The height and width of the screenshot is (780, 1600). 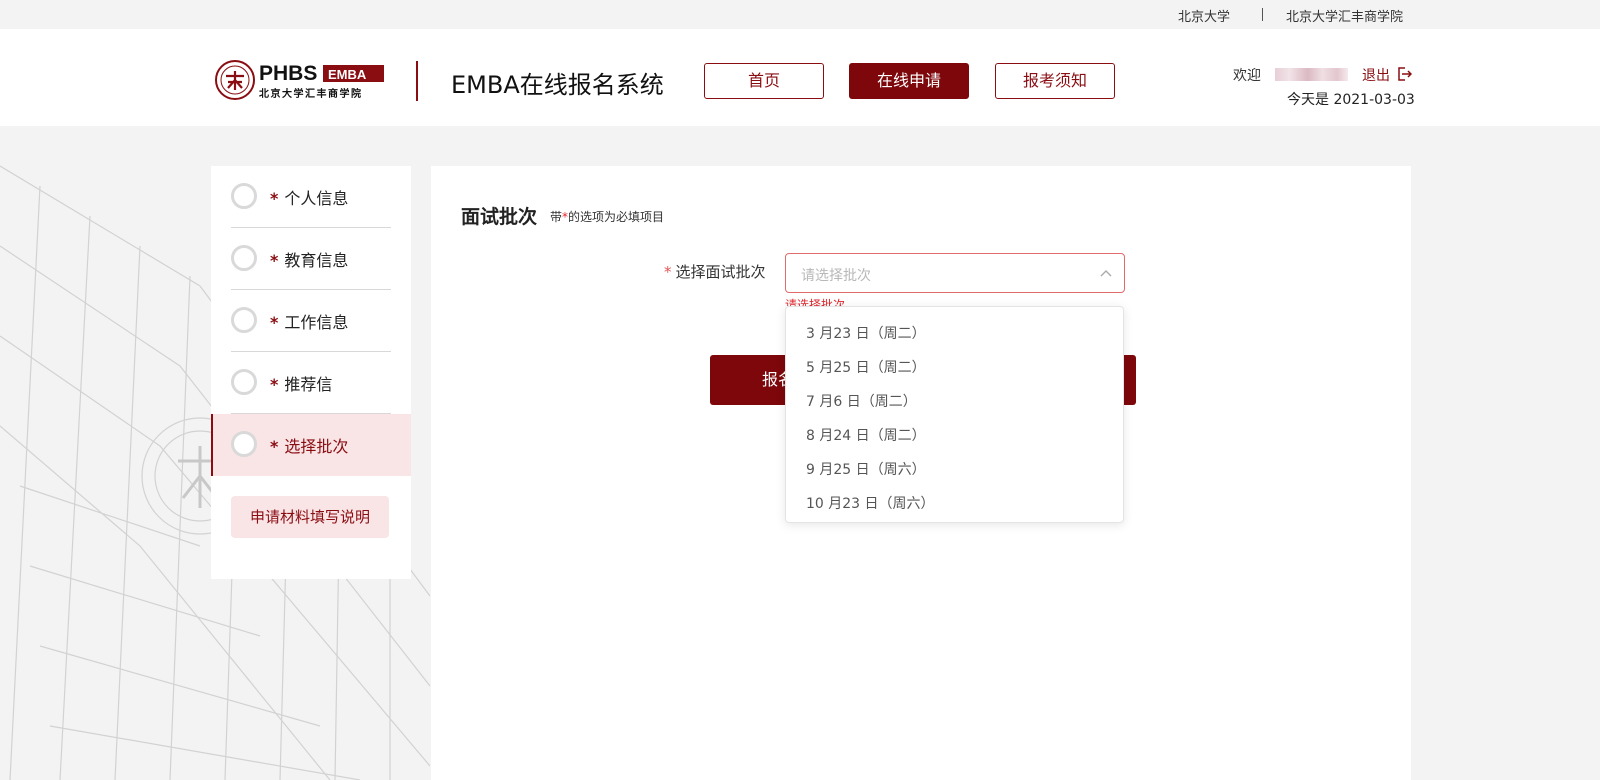 What do you see at coordinates (308, 384) in the screenshot?
I see `step-label: 推荐信` at bounding box center [308, 384].